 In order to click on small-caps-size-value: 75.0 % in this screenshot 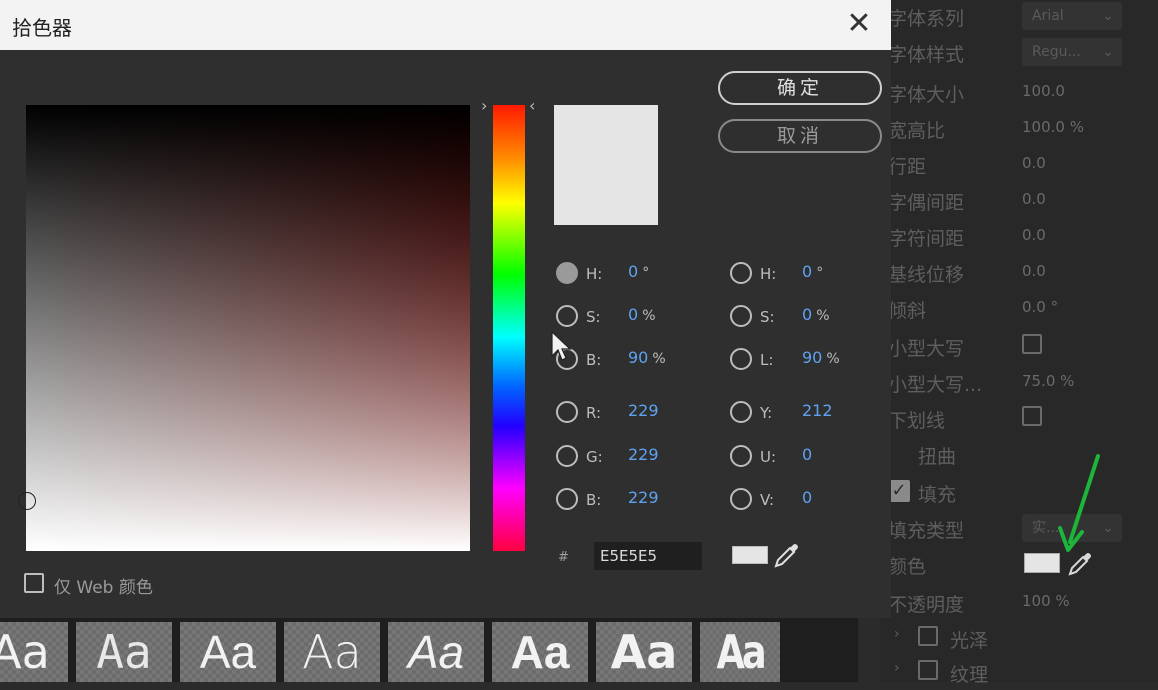, I will do `click(1048, 381)`.